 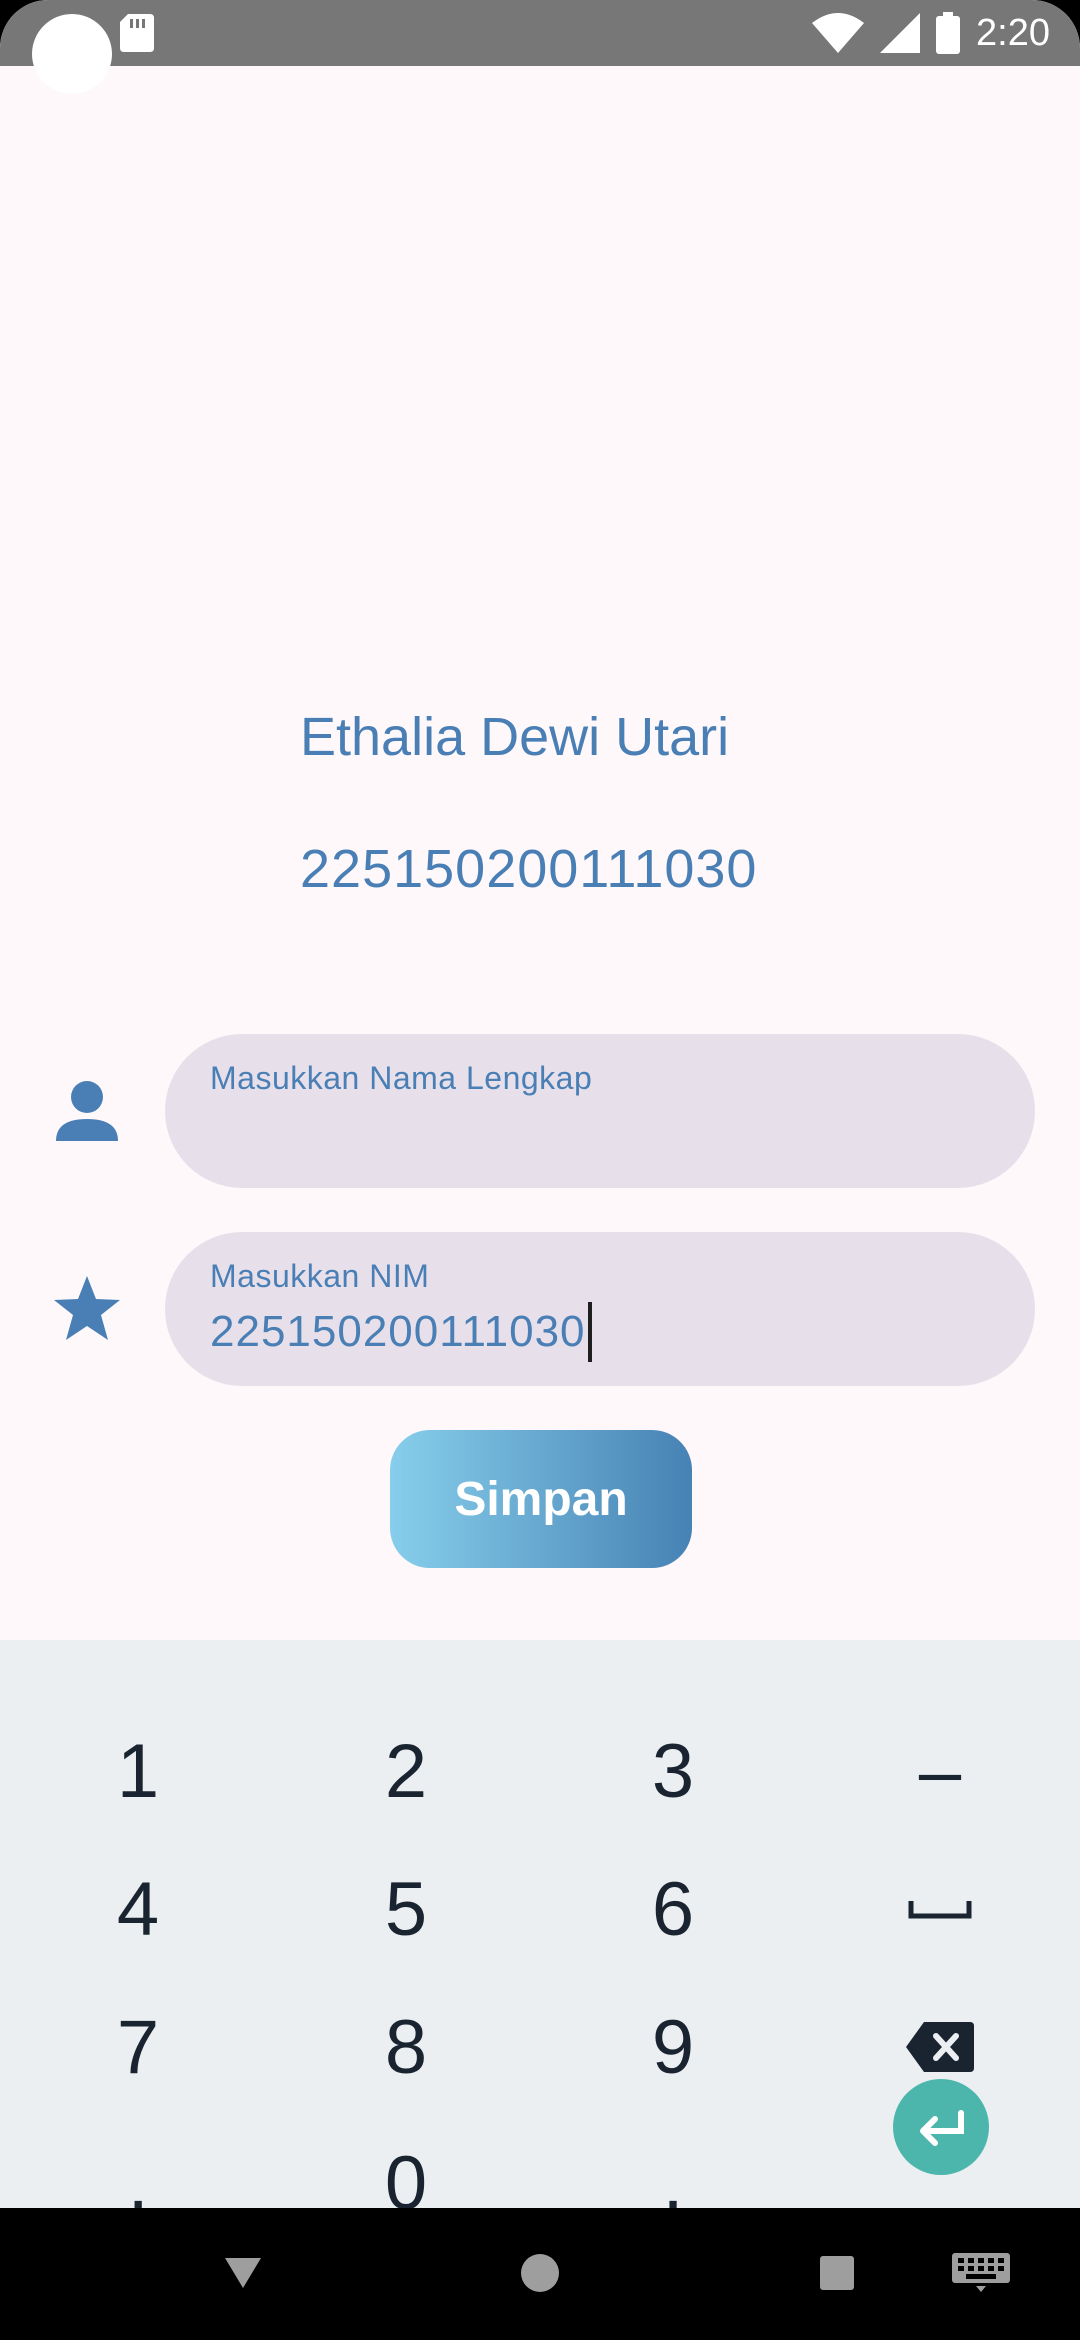 I want to click on home-icon, so click(x=540, y=2273).